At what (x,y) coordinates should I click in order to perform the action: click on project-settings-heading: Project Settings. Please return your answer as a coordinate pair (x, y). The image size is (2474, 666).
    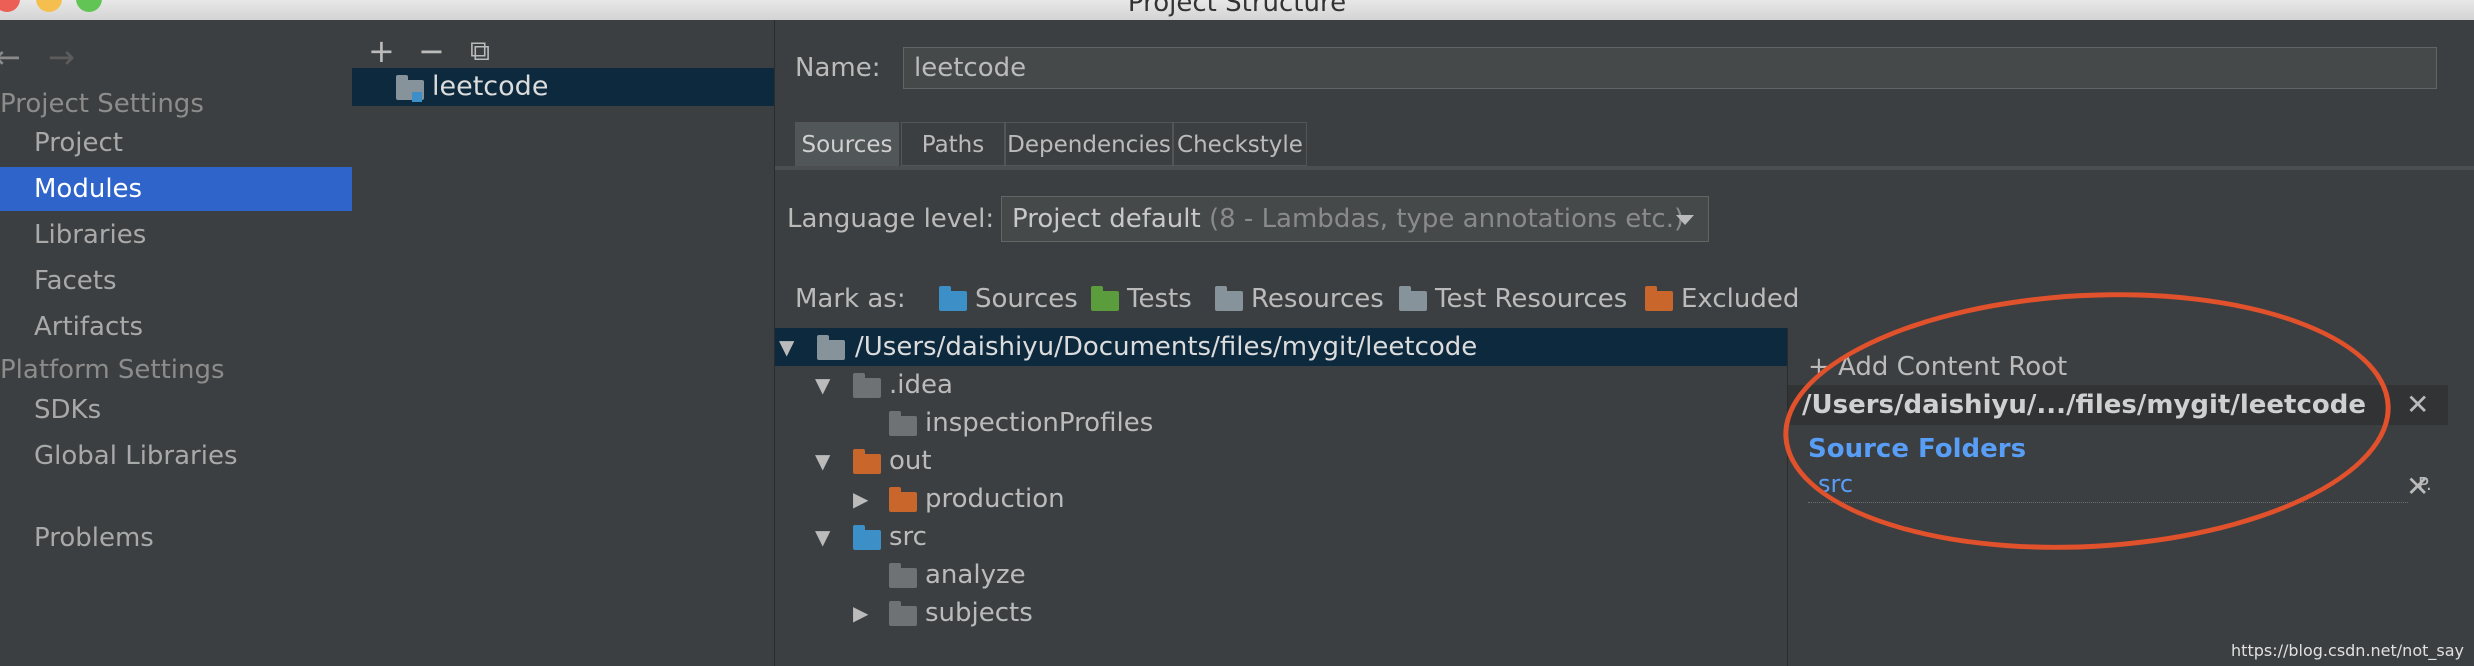
    Looking at the image, I should click on (102, 104).